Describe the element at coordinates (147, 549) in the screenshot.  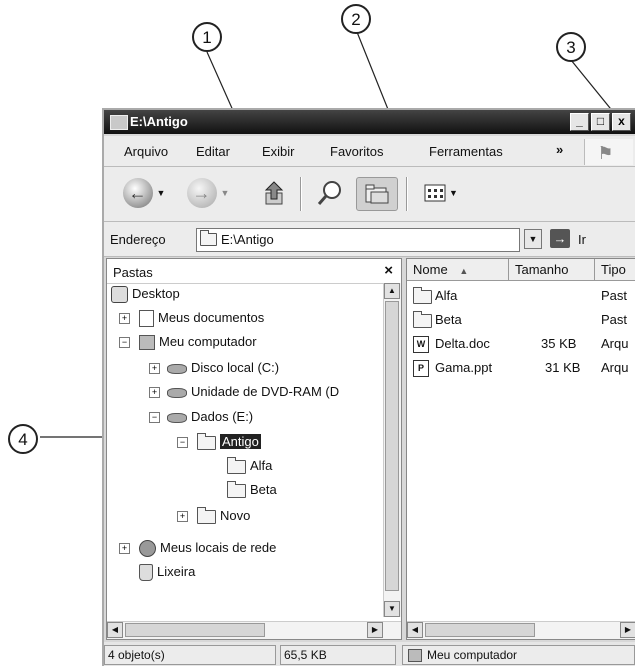
I see `network-icon` at that location.